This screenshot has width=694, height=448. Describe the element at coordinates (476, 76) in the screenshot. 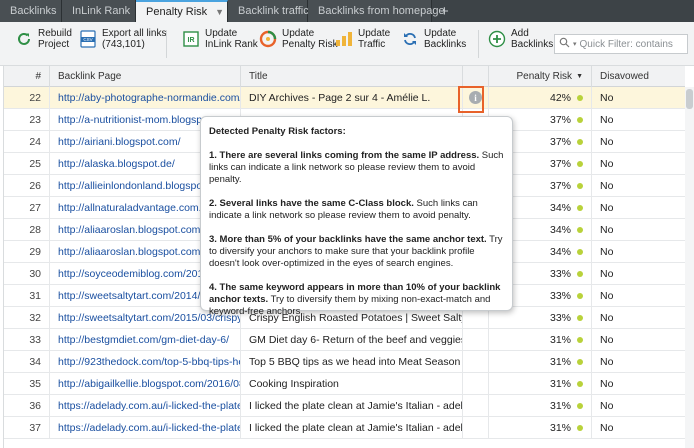

I see `column-header-info` at that location.